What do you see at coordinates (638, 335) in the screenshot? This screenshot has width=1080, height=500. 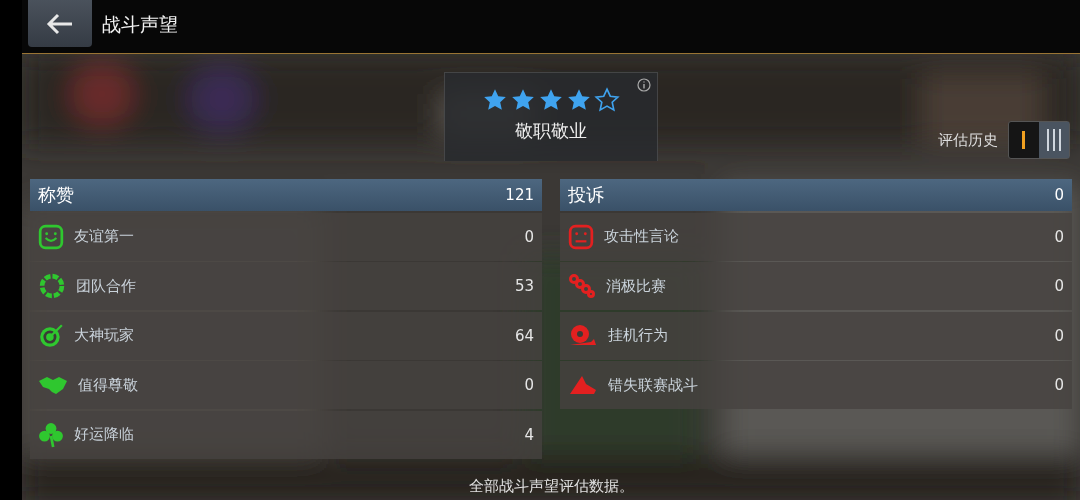 I see `stat-label: 挂机行为` at bounding box center [638, 335].